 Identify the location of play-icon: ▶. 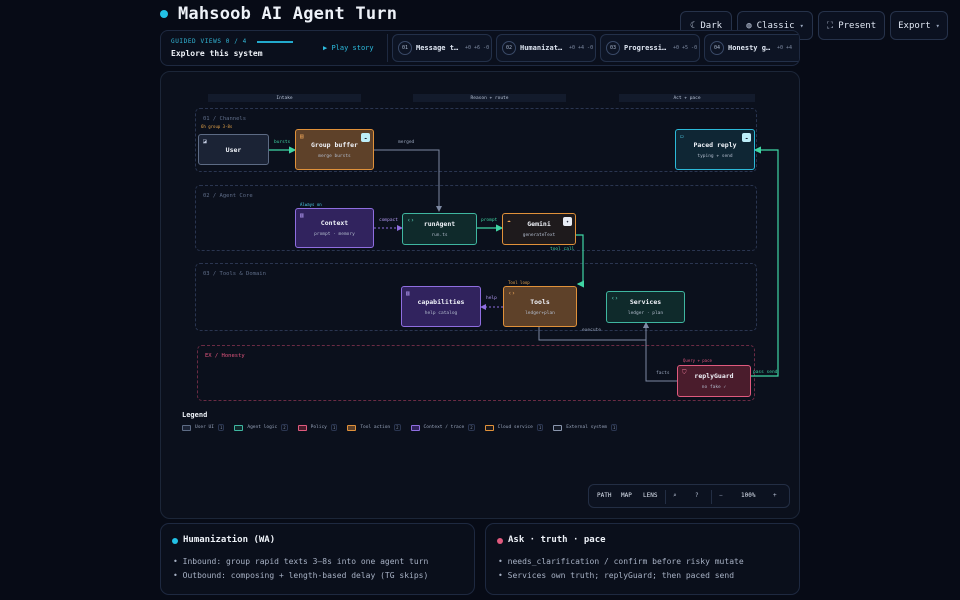
(325, 48).